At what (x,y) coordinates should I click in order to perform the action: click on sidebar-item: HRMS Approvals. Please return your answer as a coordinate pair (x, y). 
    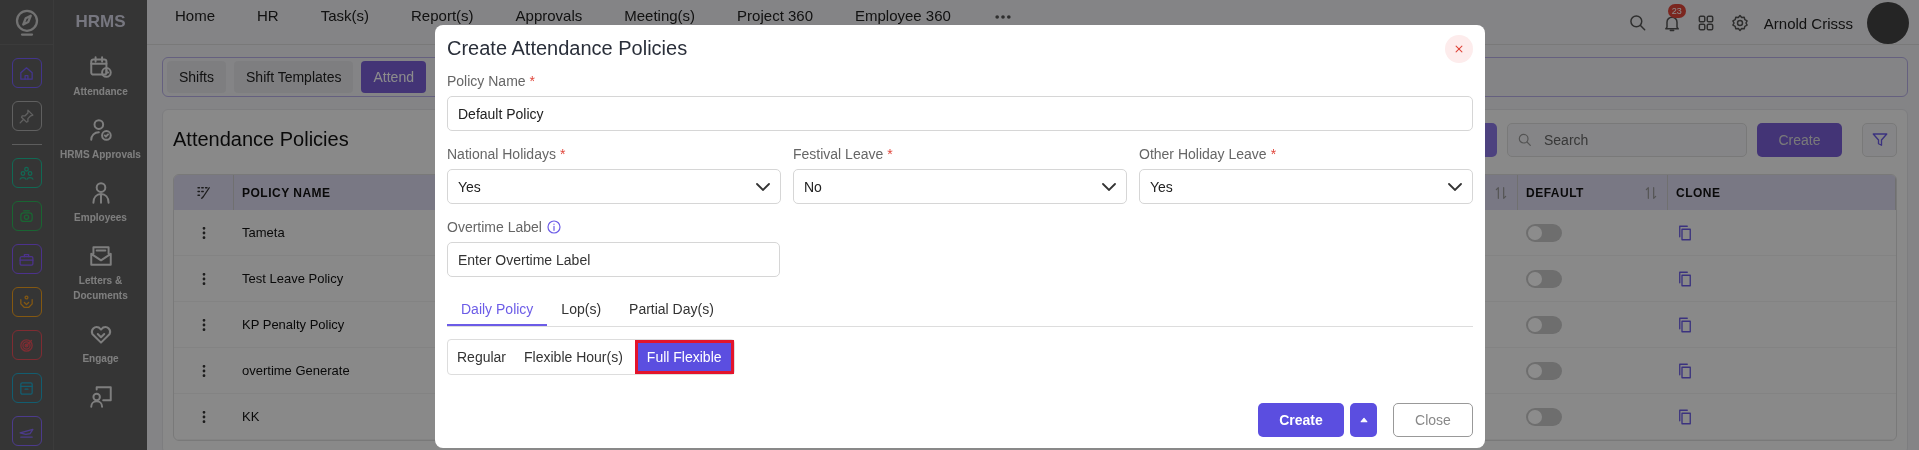
    Looking at the image, I should click on (100, 138).